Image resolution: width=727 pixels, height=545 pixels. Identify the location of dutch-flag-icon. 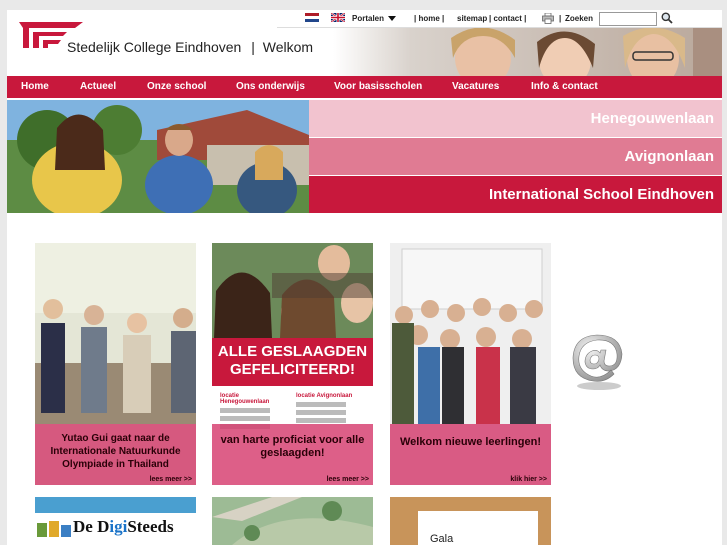
(312, 17).